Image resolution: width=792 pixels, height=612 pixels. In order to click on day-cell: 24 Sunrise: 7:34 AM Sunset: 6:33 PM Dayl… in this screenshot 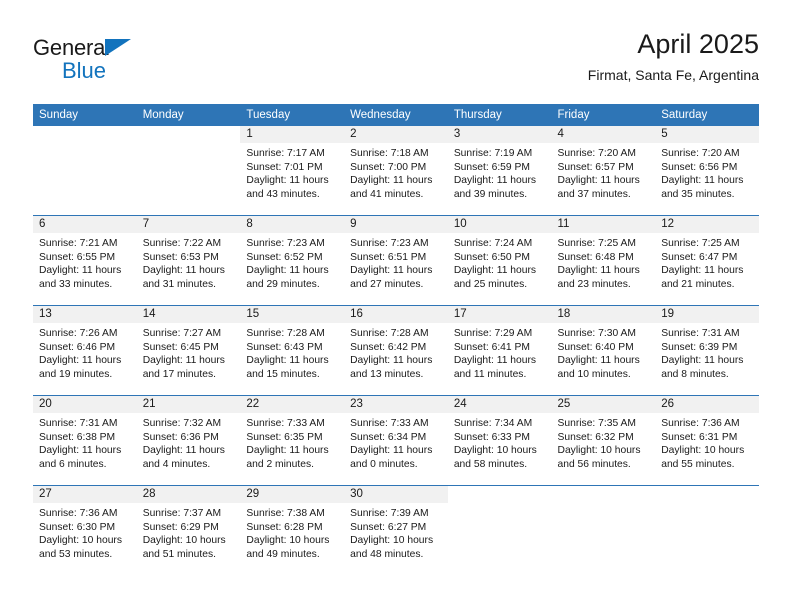, I will do `click(499, 440)`.